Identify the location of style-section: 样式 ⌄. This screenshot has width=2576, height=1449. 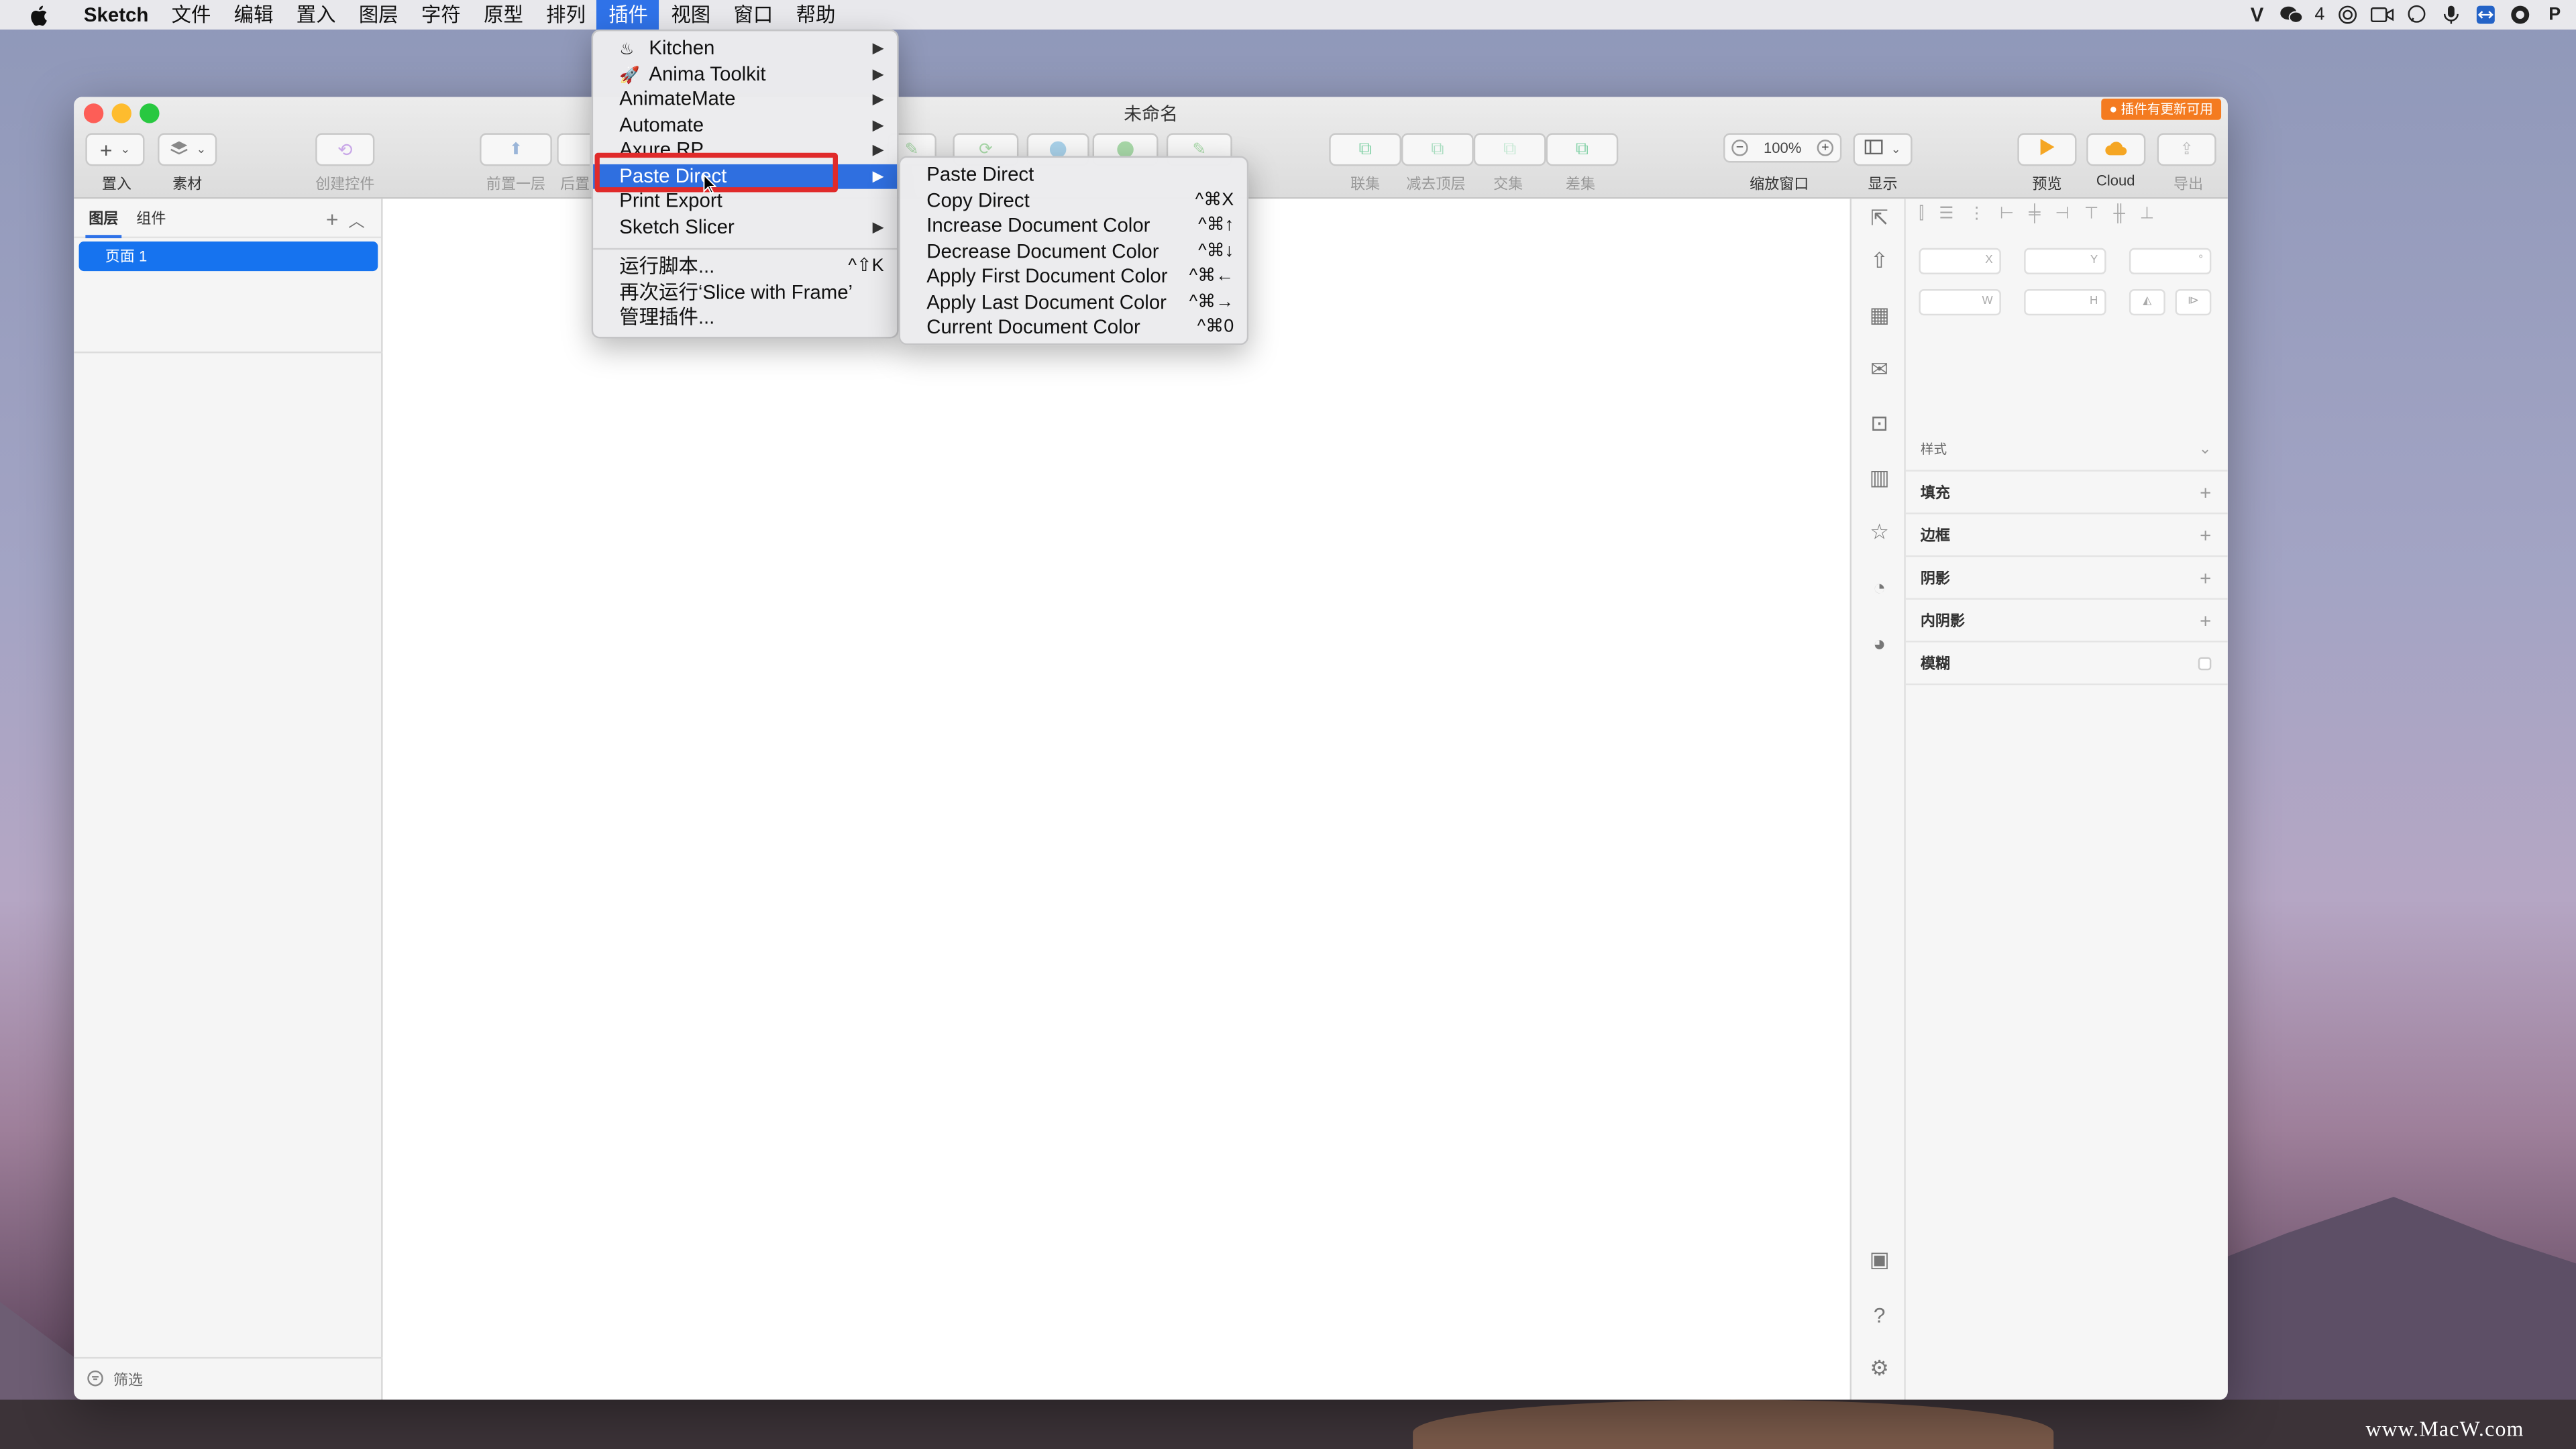
(2066, 450).